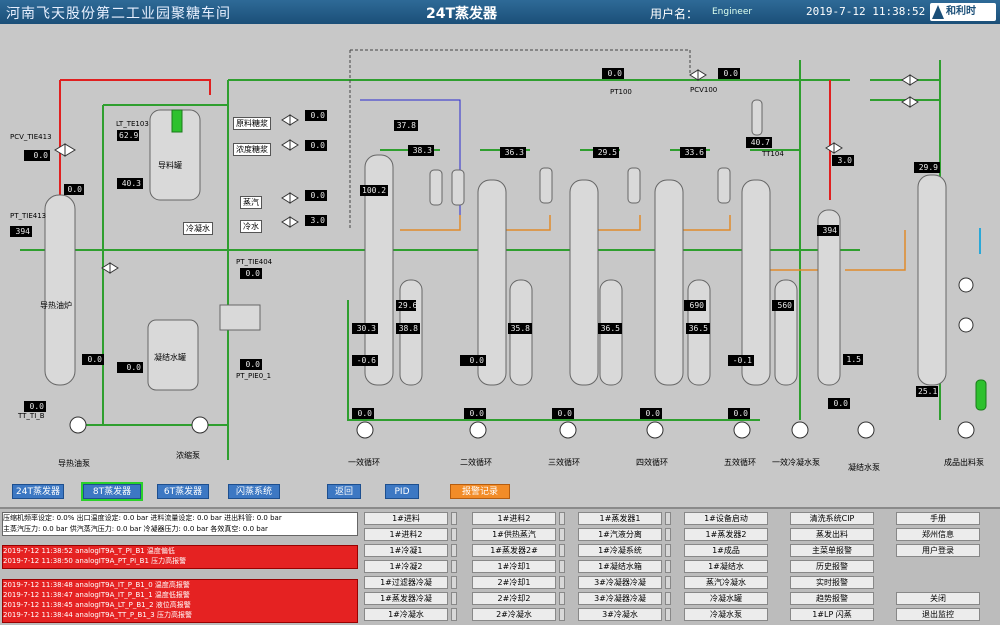 The width and height of the screenshot is (1000, 625). What do you see at coordinates (620, 518) in the screenshot?
I see `panel-button: 1#蒸发器1` at bounding box center [620, 518].